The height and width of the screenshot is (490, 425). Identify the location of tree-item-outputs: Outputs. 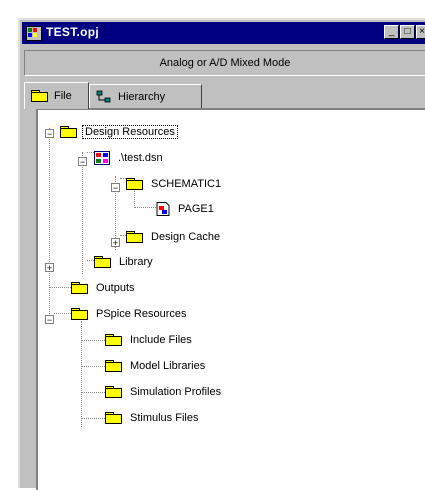
(104, 288).